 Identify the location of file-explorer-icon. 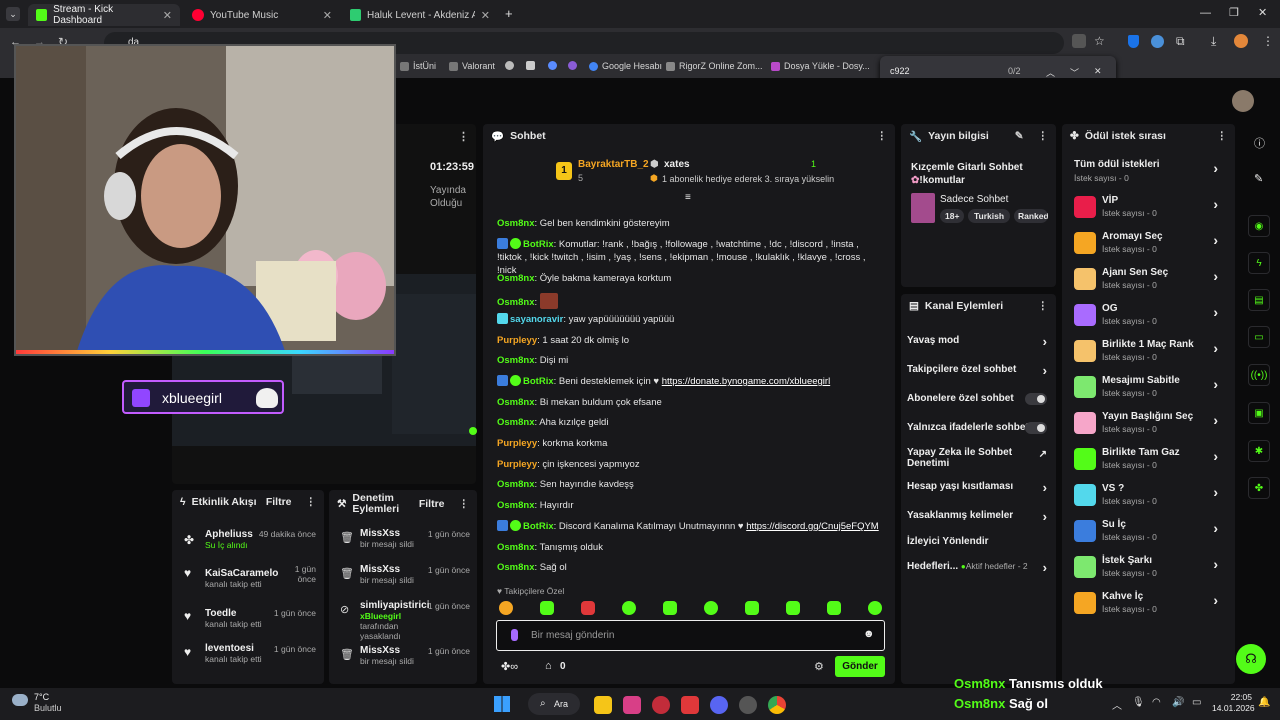
(603, 705).